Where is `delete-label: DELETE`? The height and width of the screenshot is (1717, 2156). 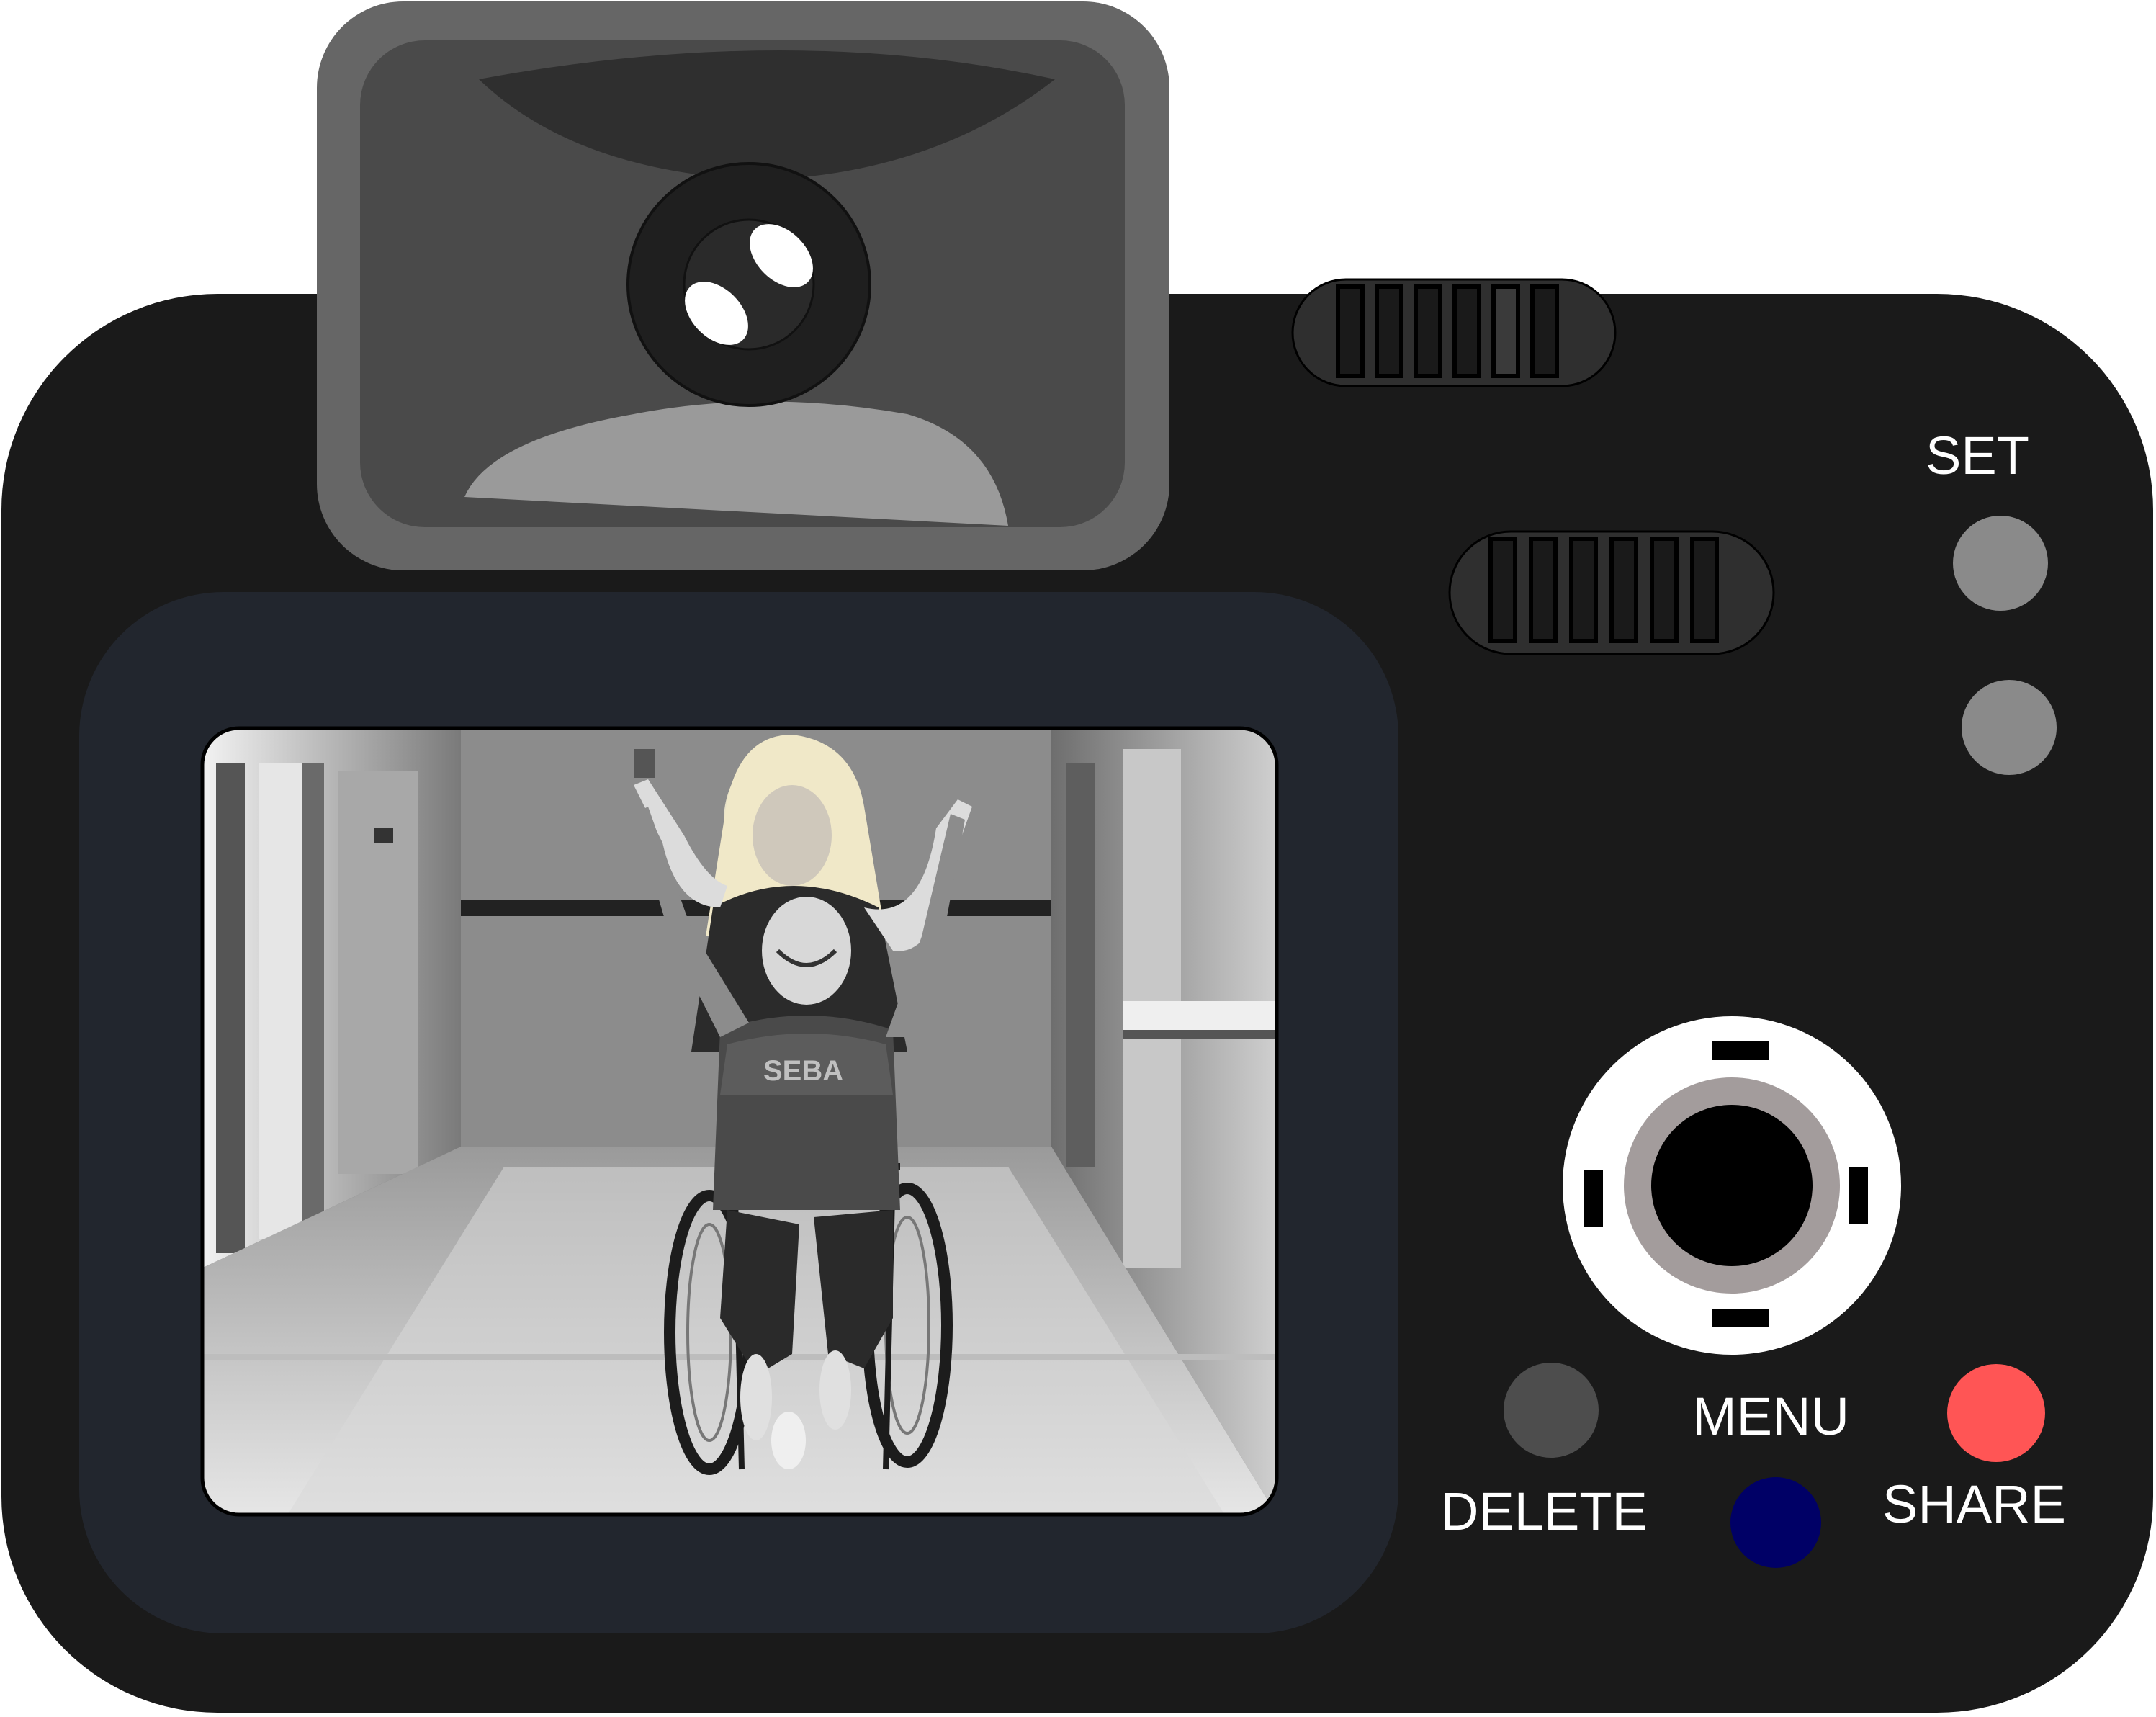 delete-label: DELETE is located at coordinates (1544, 1511).